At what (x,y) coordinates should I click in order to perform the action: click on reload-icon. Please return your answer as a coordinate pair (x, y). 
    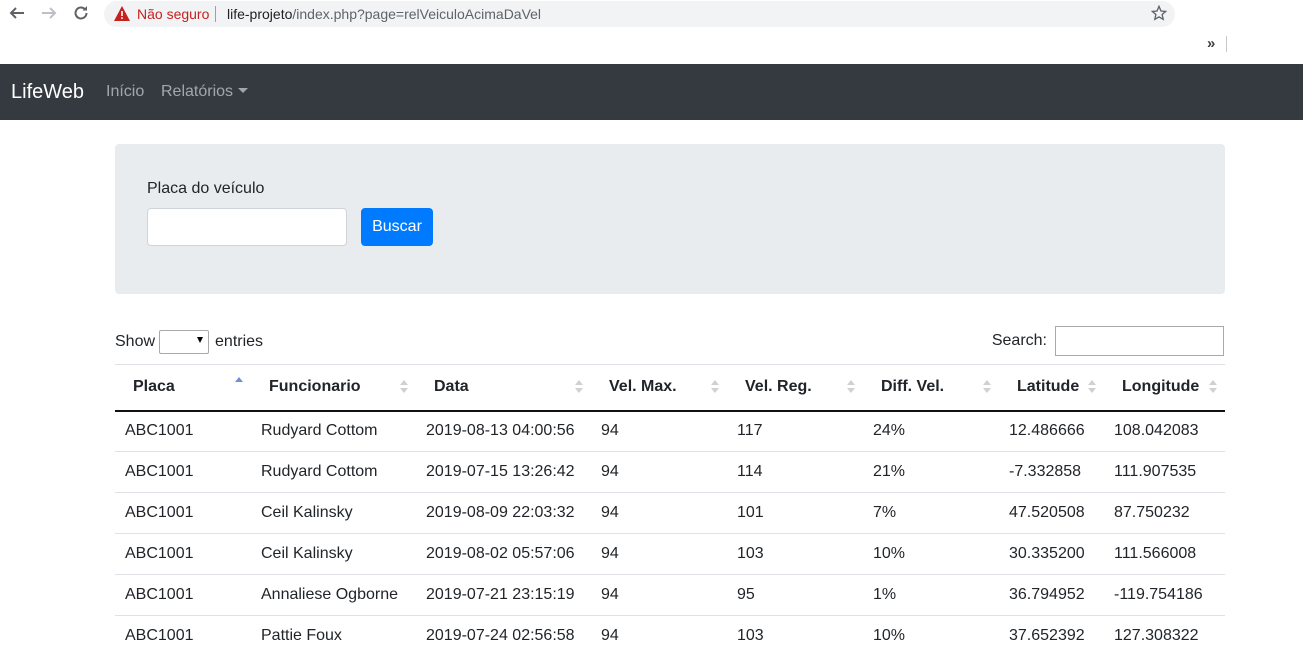
    Looking at the image, I should click on (81, 13).